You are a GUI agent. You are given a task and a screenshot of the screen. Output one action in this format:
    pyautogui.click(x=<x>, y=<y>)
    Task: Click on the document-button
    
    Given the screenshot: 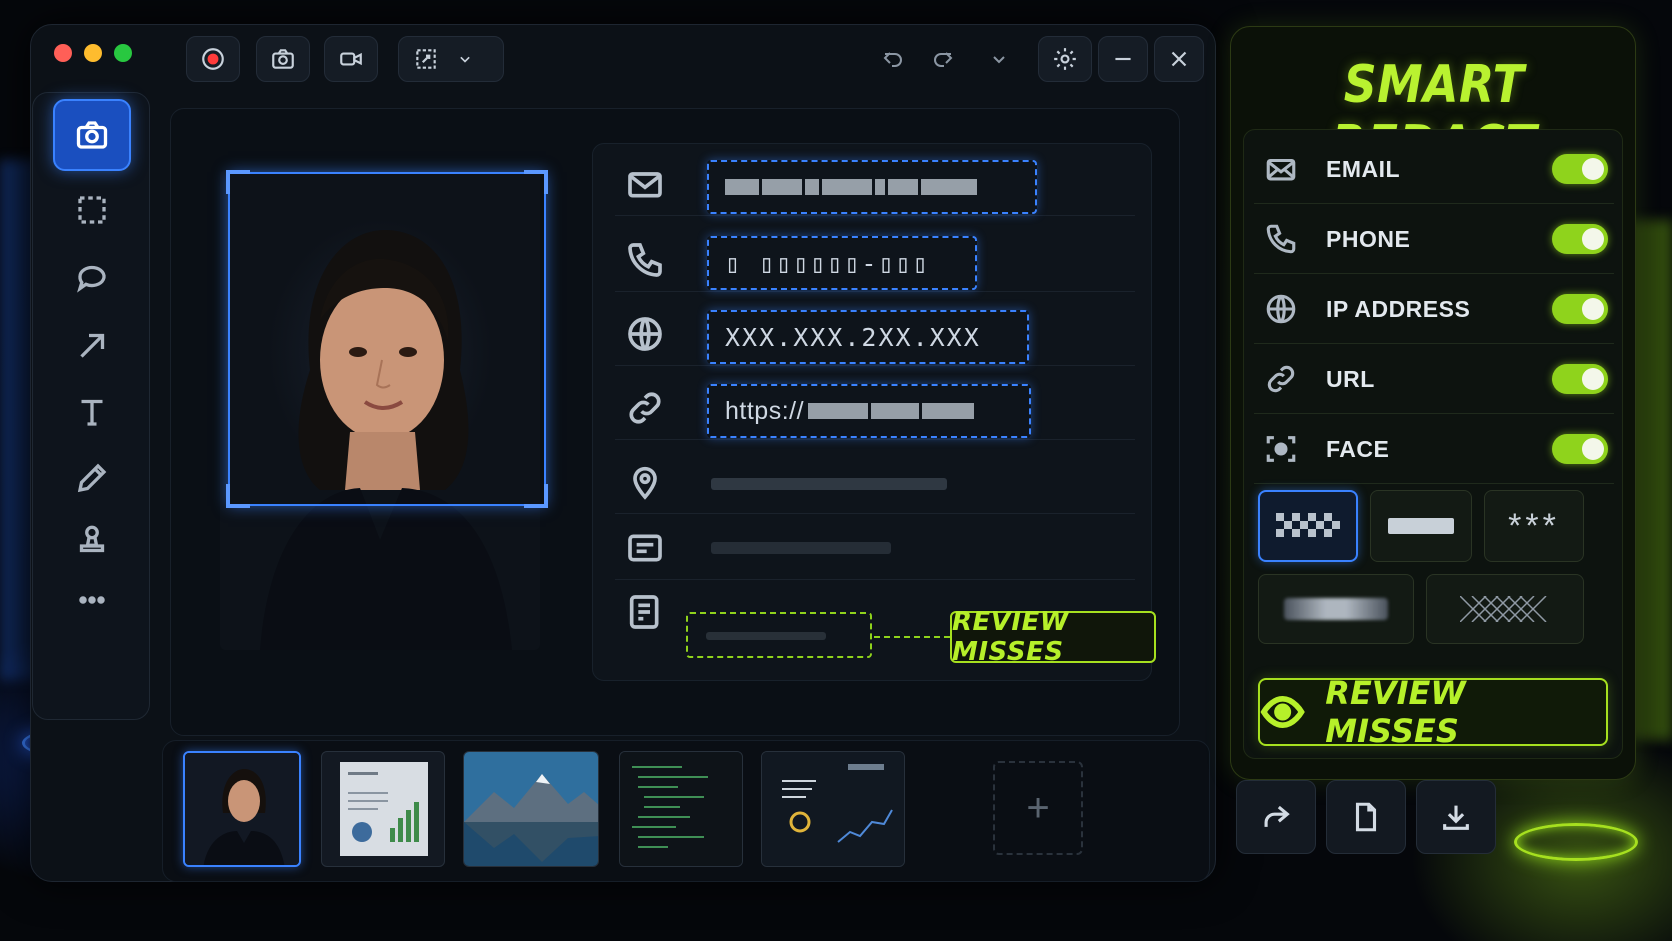 What is the action you would take?
    pyautogui.click(x=1366, y=817)
    